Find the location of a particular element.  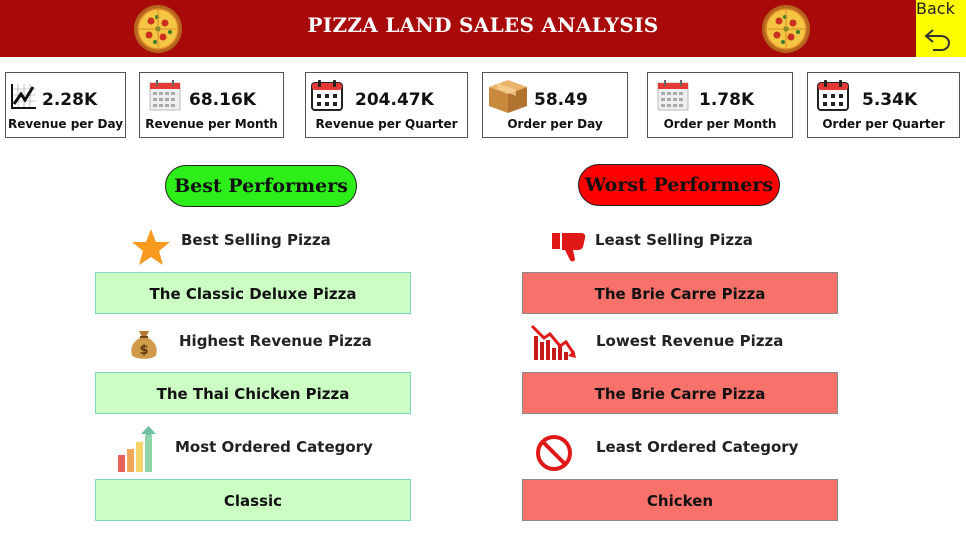

kpi-card-order-per-month: 1.78K Order per Month is located at coordinates (720, 105).